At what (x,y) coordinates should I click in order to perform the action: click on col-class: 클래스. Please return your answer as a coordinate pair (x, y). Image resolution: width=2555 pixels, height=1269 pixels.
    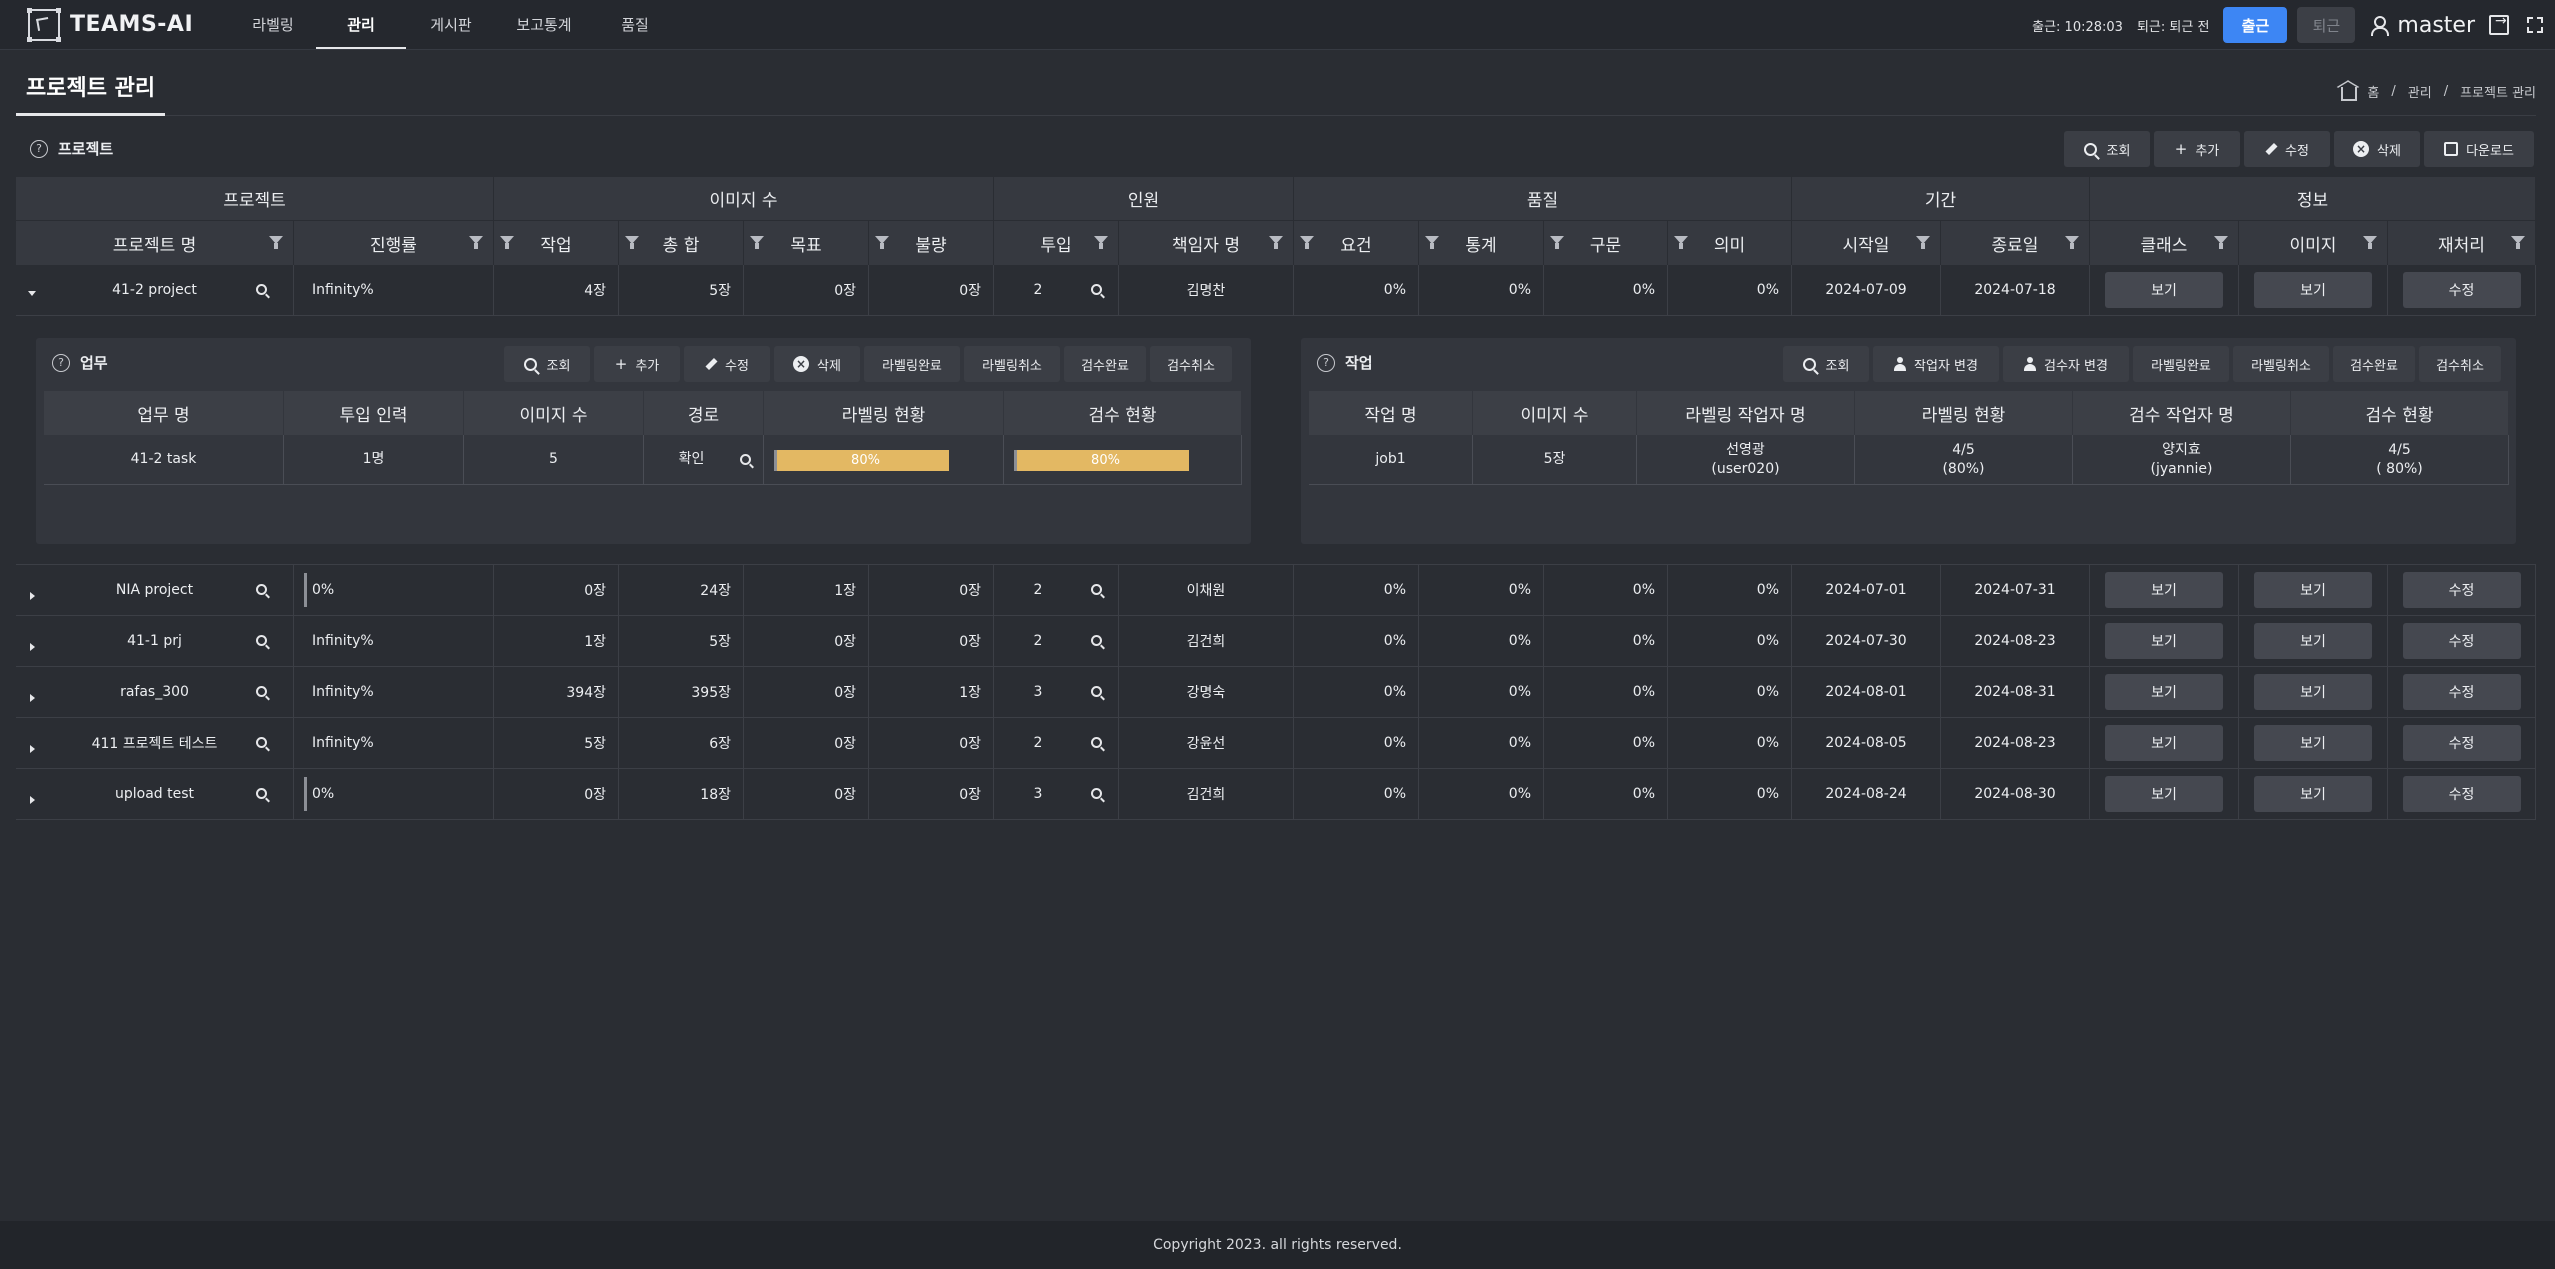
    Looking at the image, I should click on (2164, 243).